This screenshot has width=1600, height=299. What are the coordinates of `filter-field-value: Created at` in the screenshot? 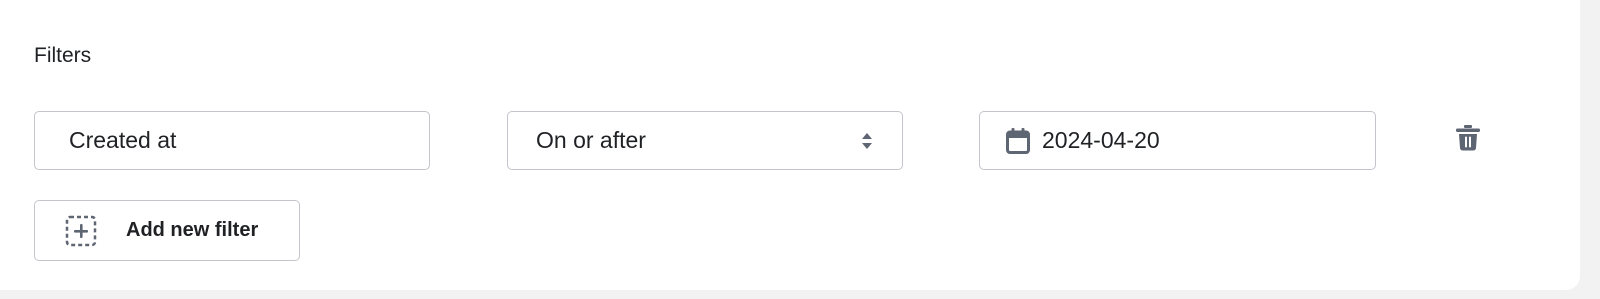 It's located at (123, 140).